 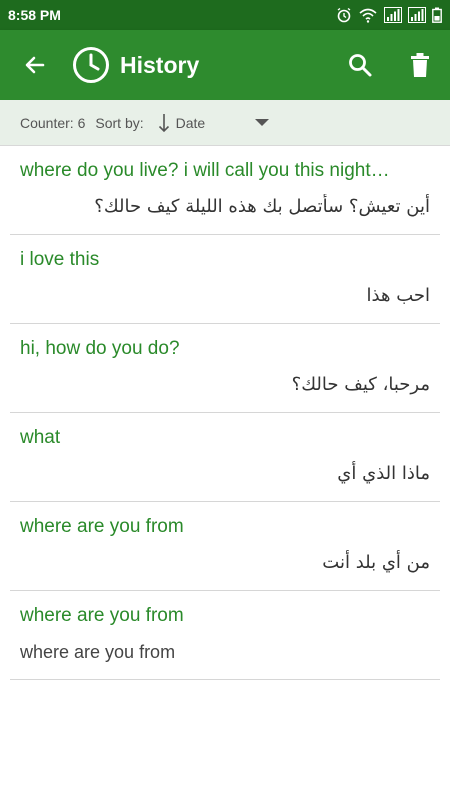 What do you see at coordinates (160, 64) in the screenshot?
I see `page-title: History` at bounding box center [160, 64].